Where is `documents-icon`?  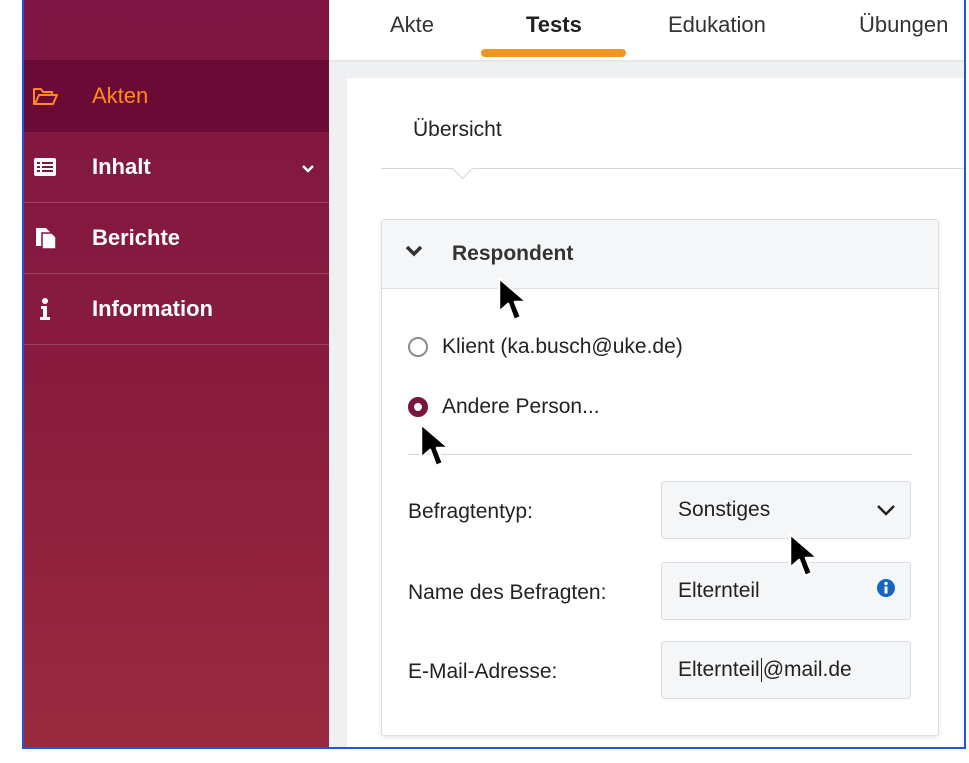
documents-icon is located at coordinates (45, 238).